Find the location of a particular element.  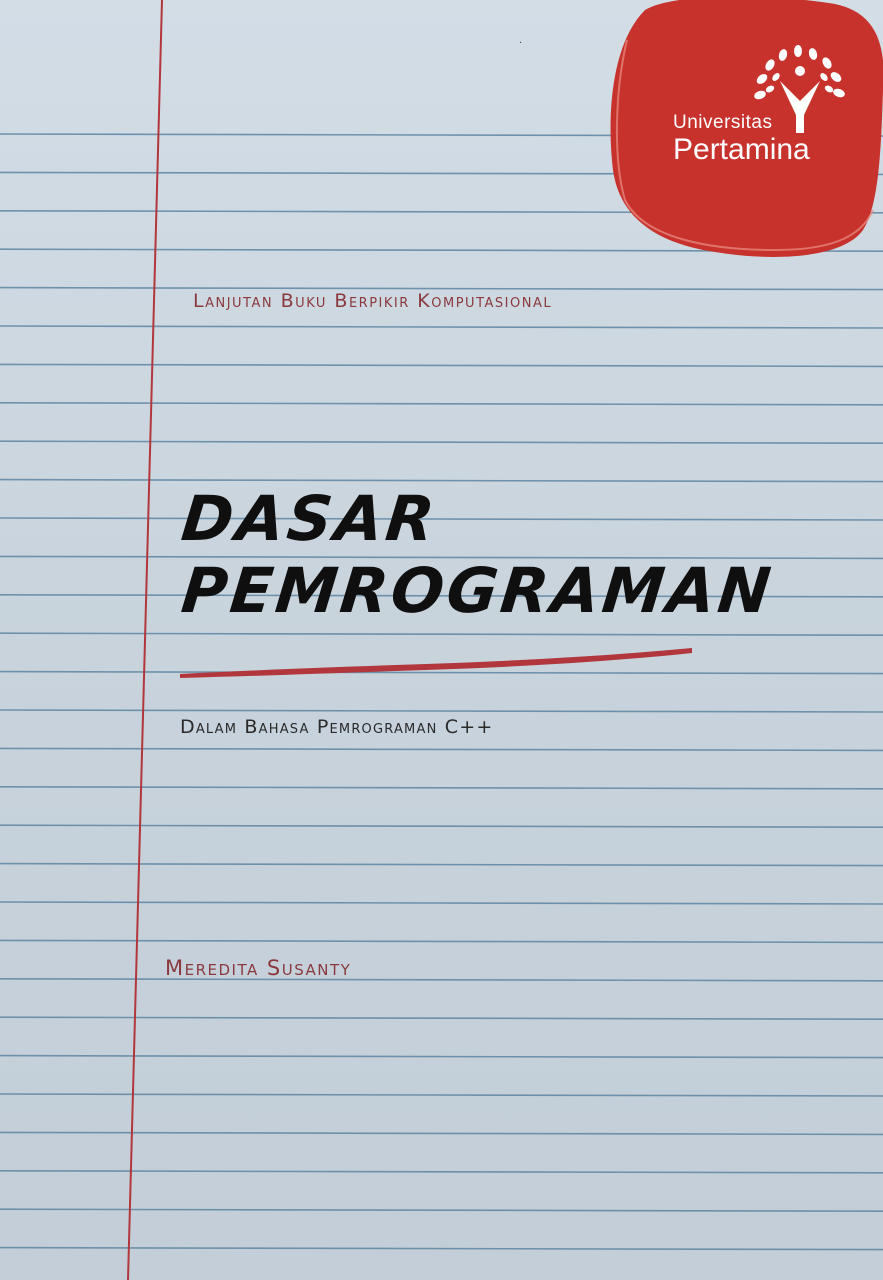

title-line1: DASAR is located at coordinates (309, 518).